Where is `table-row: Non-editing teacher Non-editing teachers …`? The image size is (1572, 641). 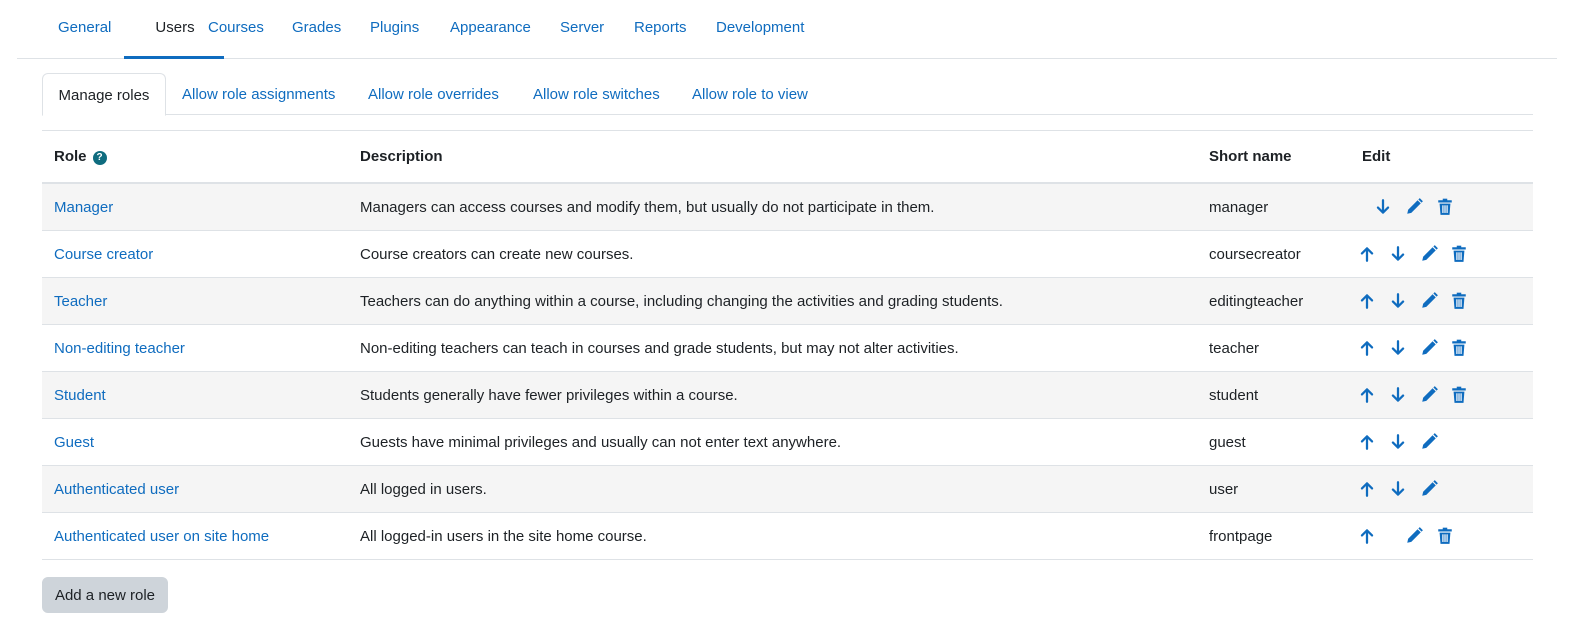 table-row: Non-editing teacher Non-editing teachers … is located at coordinates (787, 348).